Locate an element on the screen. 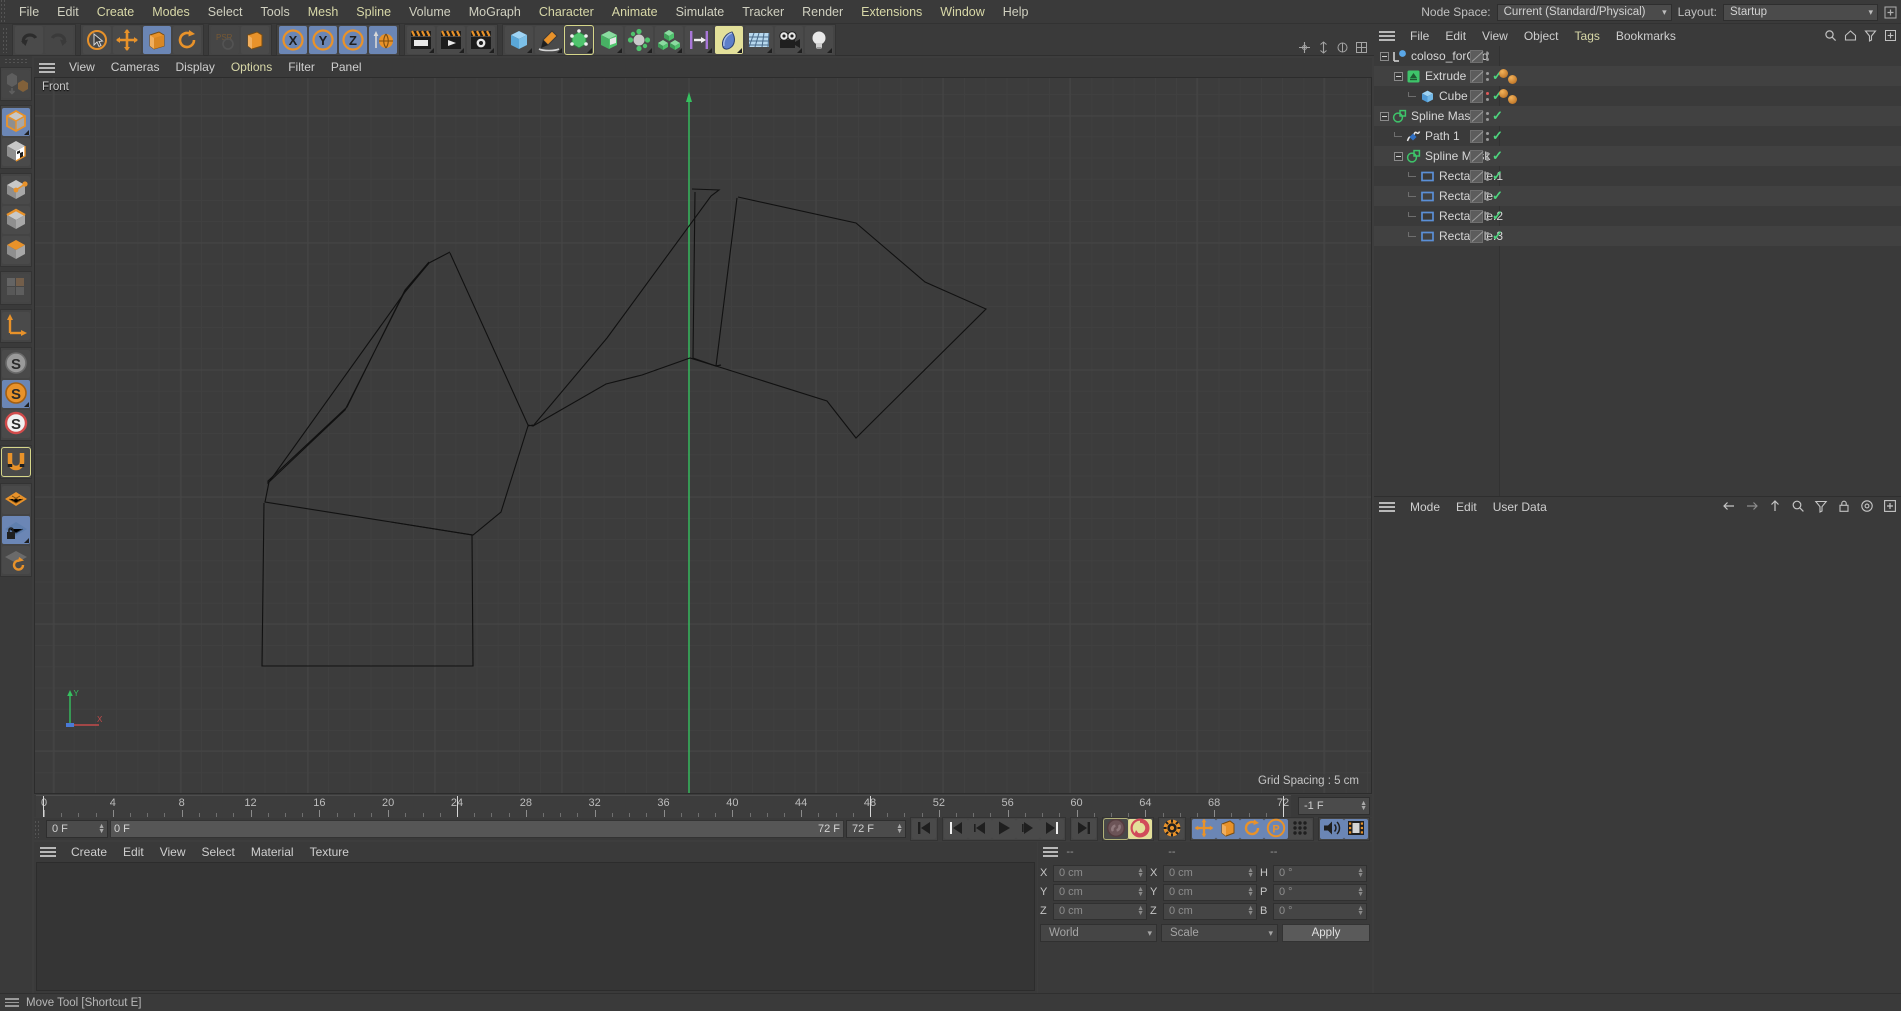  material-menu-texture: Texture is located at coordinates (329, 852).